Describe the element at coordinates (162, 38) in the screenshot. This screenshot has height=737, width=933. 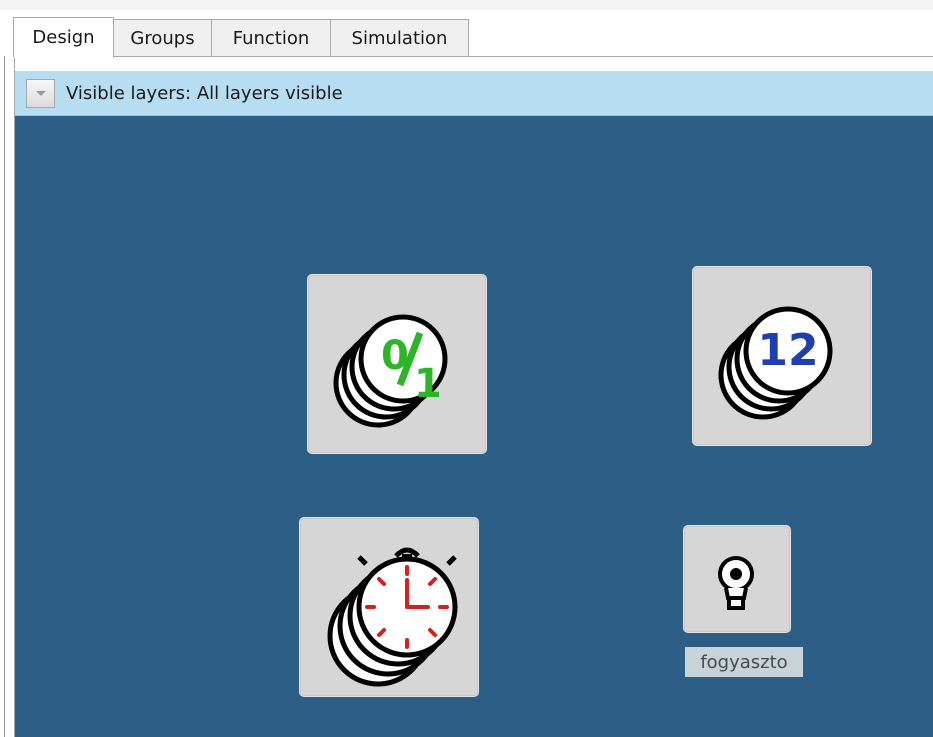
I see `tab-groups: Groups` at that location.